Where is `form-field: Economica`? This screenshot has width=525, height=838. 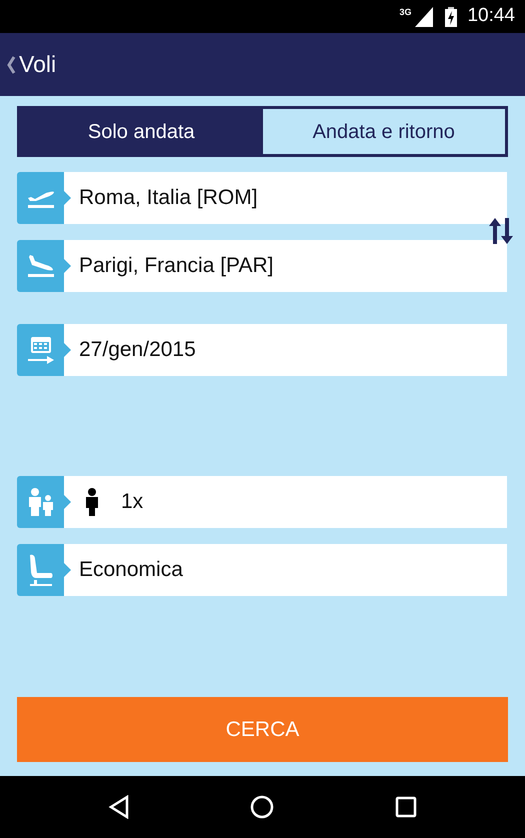
form-field: Economica is located at coordinates (285, 570).